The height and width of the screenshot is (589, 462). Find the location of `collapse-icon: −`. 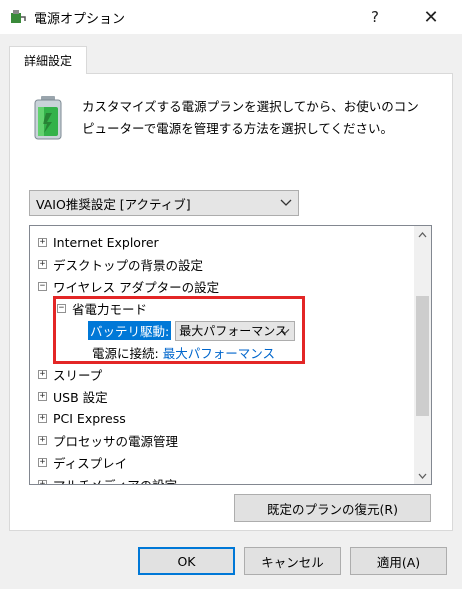

collapse-icon: − is located at coordinates (42, 286).